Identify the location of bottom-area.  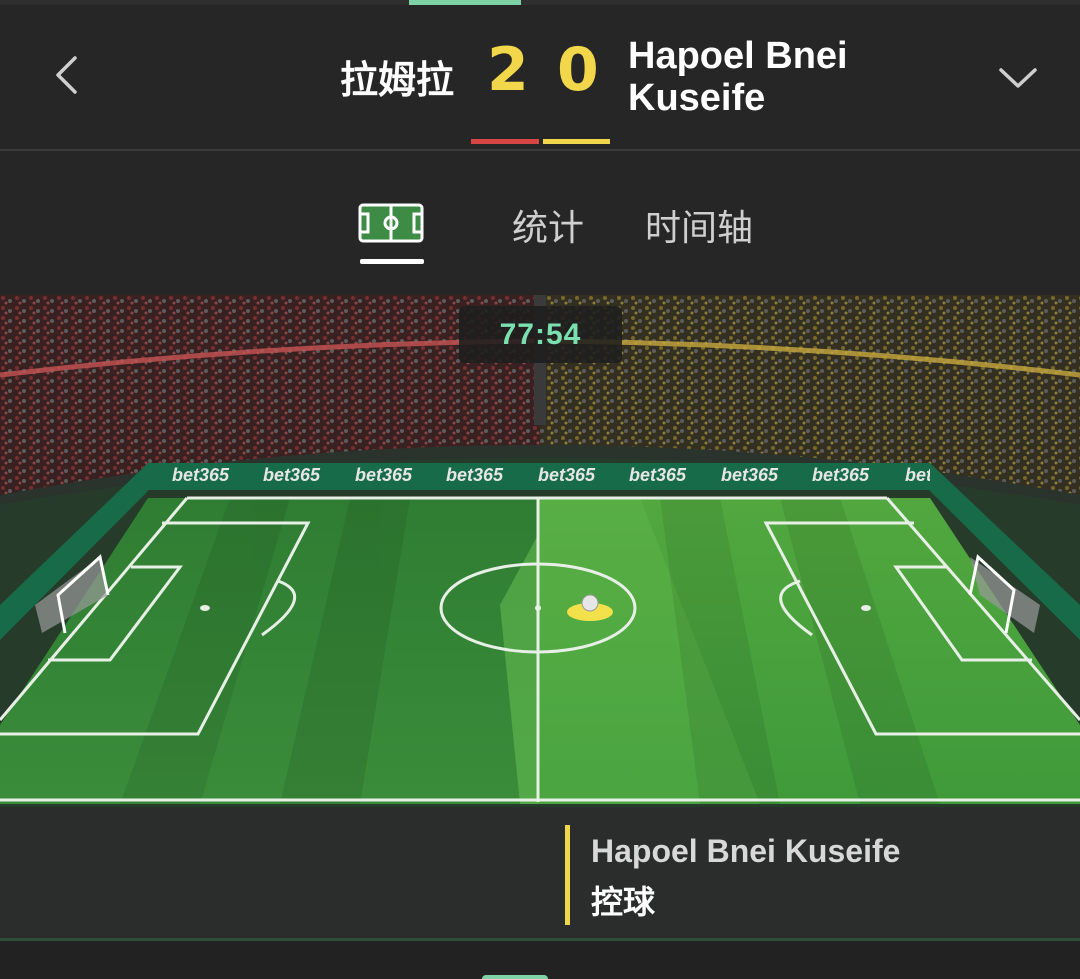
(540, 960).